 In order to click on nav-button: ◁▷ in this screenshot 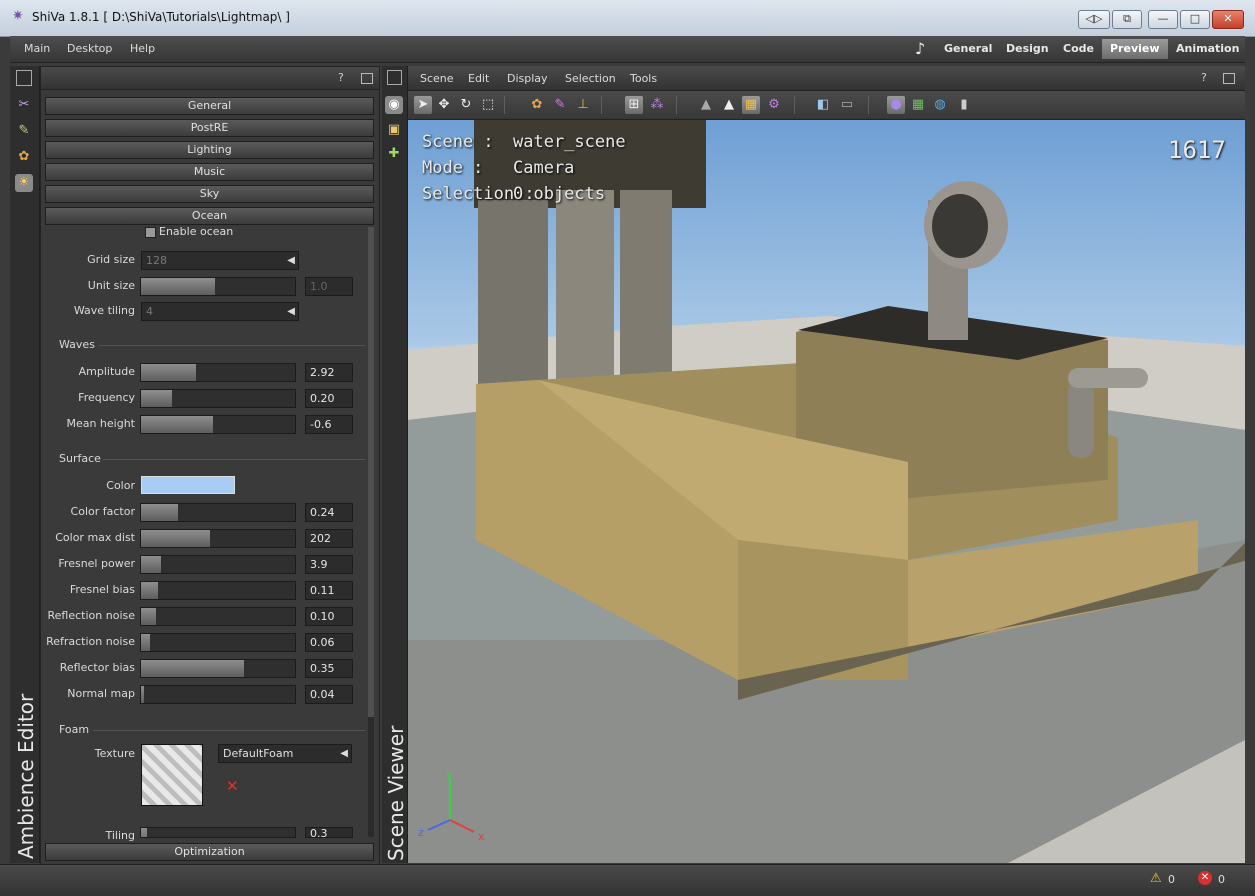, I will do `click(1094, 19)`.